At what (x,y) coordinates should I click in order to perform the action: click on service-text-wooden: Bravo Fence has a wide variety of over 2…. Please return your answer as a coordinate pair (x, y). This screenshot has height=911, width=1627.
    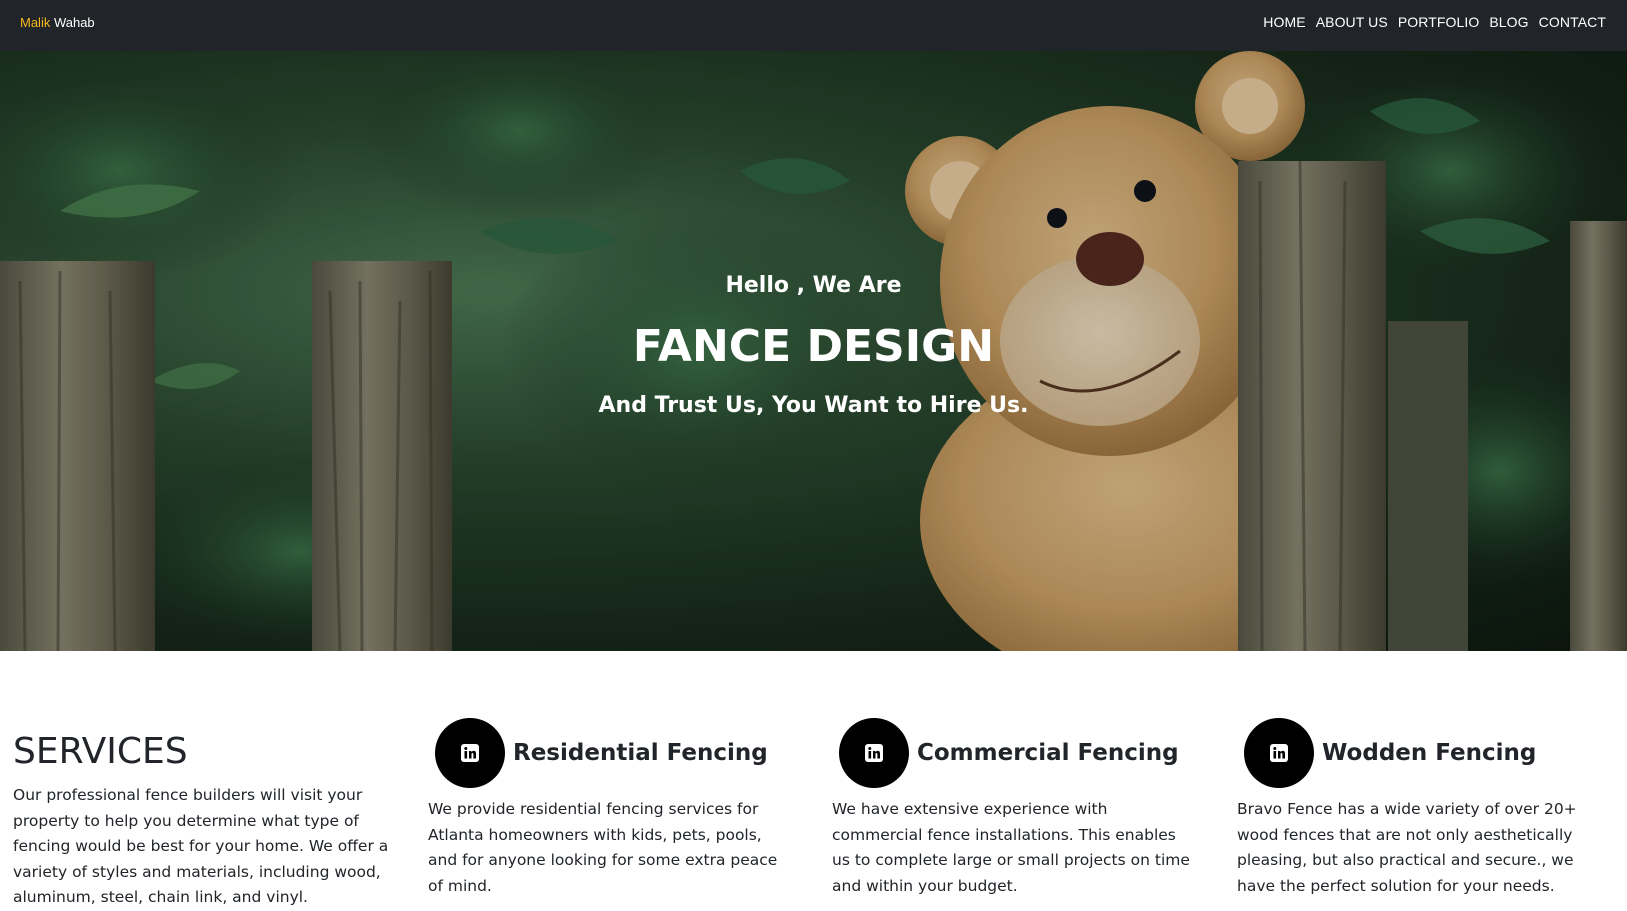
    Looking at the image, I should click on (1407, 847).